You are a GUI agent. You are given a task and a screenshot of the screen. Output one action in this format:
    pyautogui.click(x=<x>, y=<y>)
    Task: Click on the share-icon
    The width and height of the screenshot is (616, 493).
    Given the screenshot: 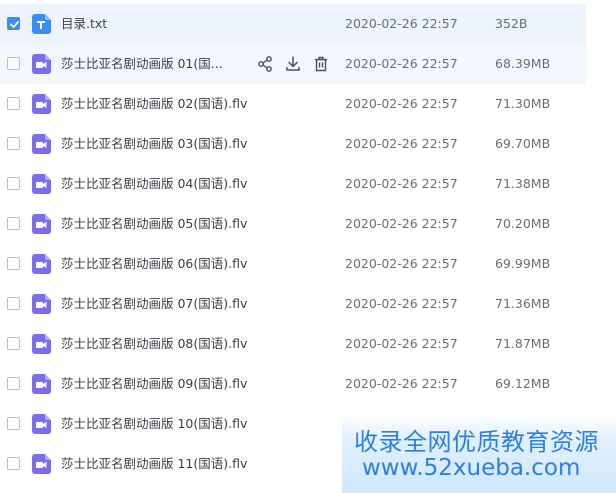 What is the action you would take?
    pyautogui.click(x=265, y=64)
    